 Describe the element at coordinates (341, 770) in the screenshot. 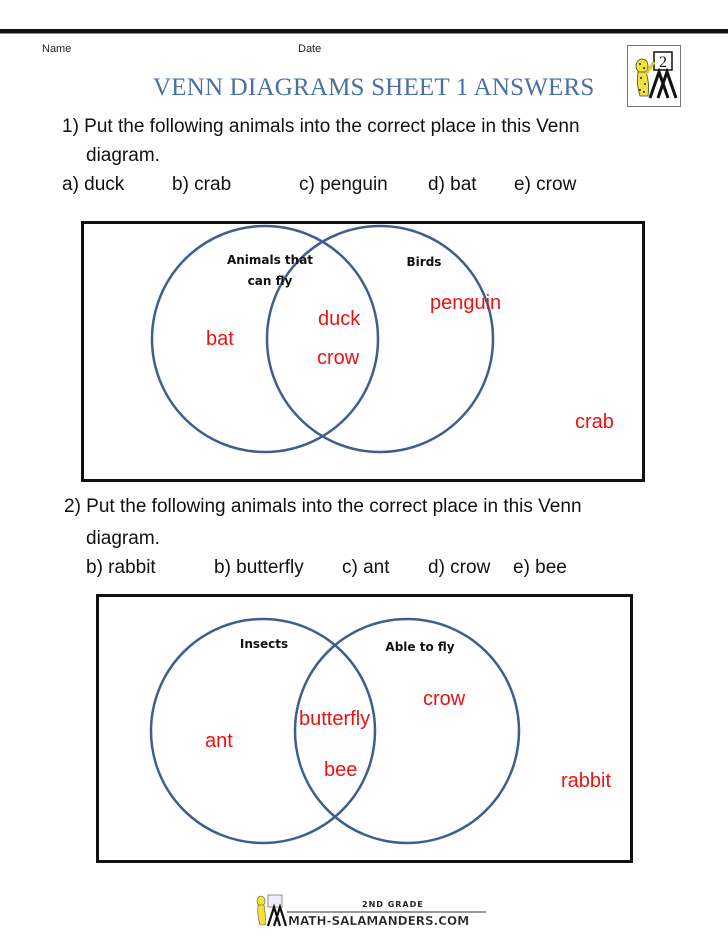

I see `venn-2-intersection-item: bee` at that location.